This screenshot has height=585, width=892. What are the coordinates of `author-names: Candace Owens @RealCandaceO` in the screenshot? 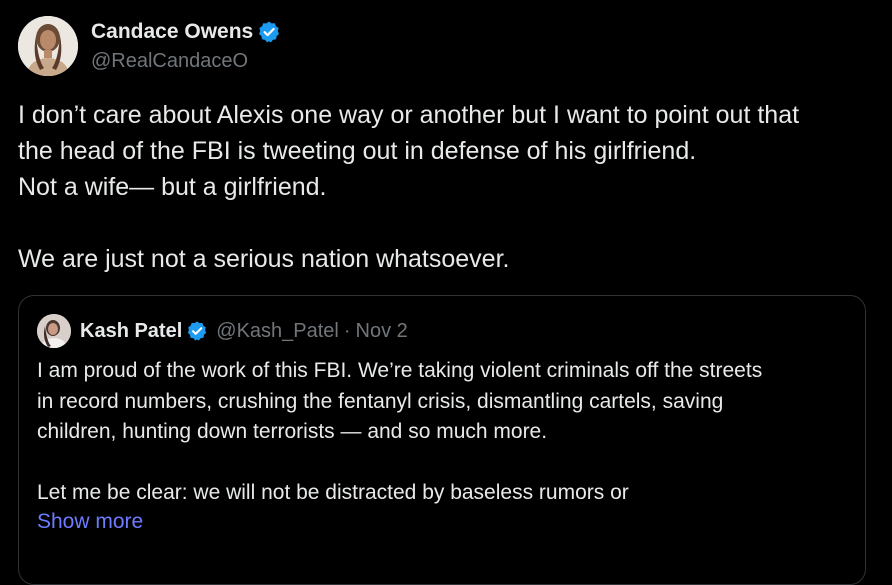 It's located at (186, 46).